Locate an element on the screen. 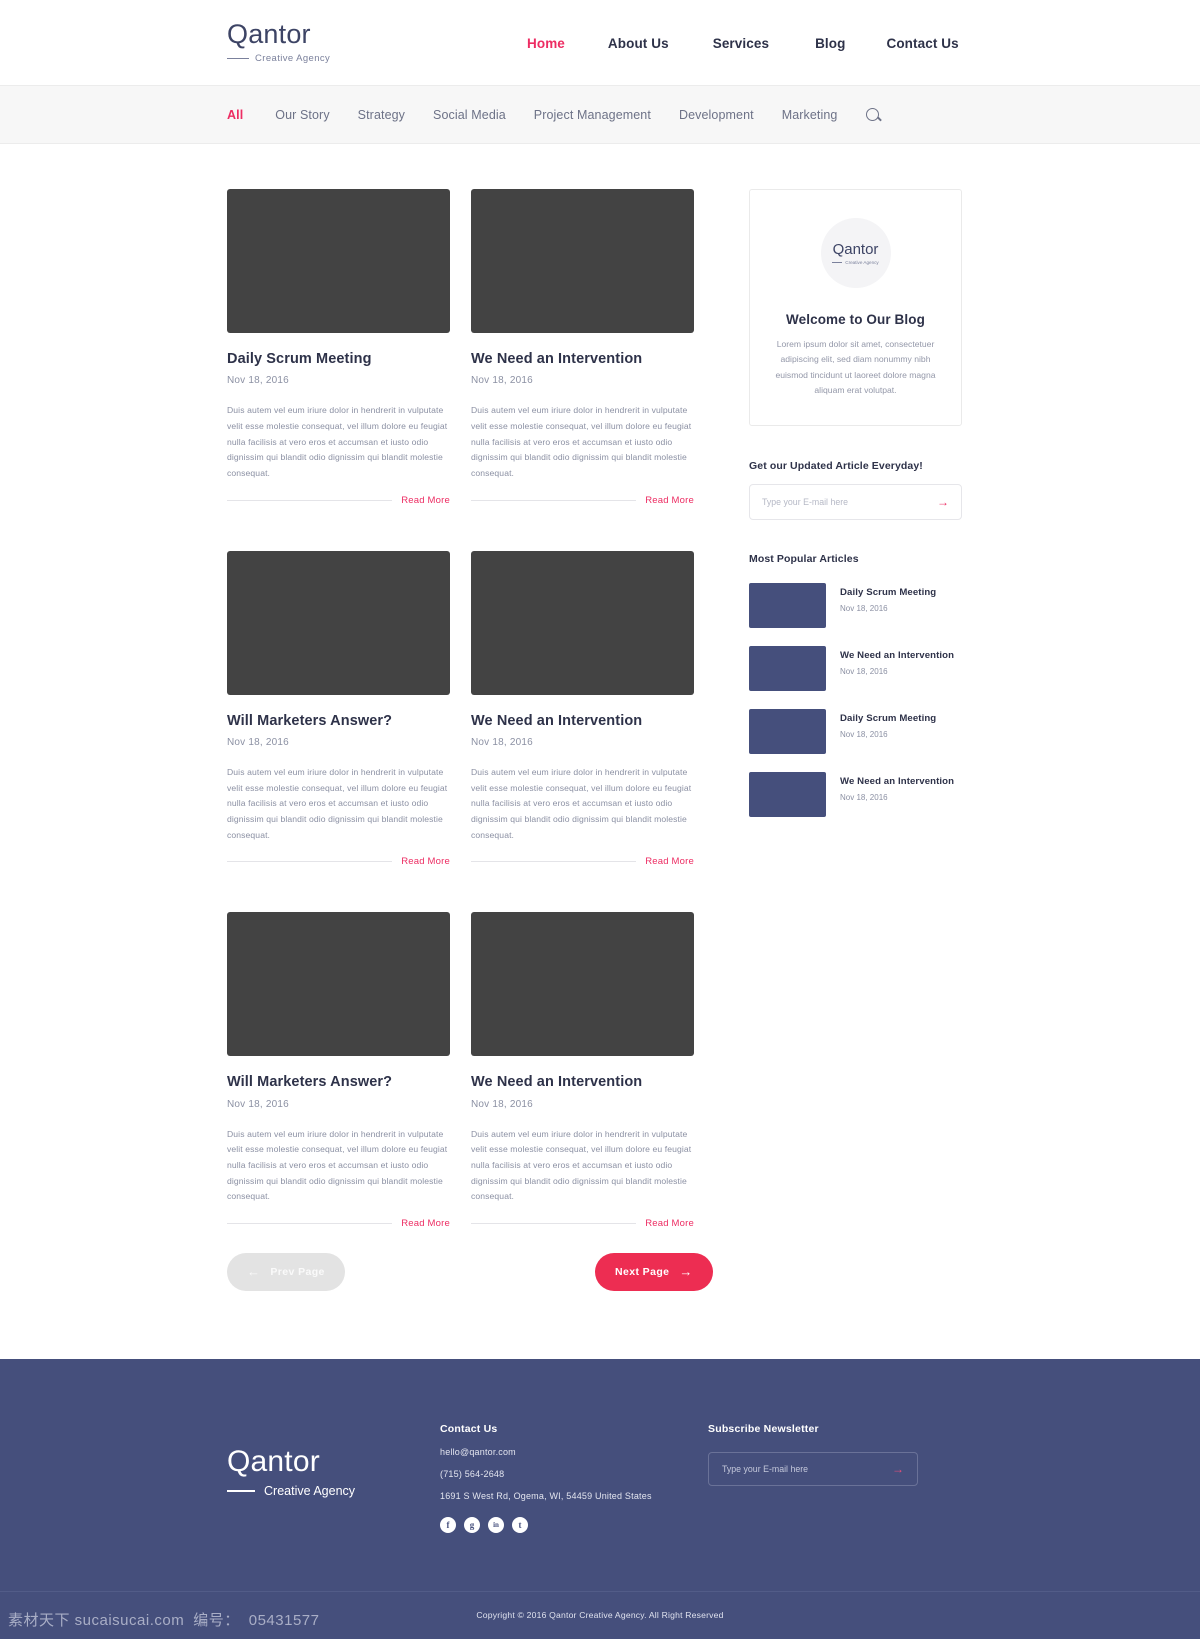  popular-articles-heading: Most Popular Articles is located at coordinates (804, 558).